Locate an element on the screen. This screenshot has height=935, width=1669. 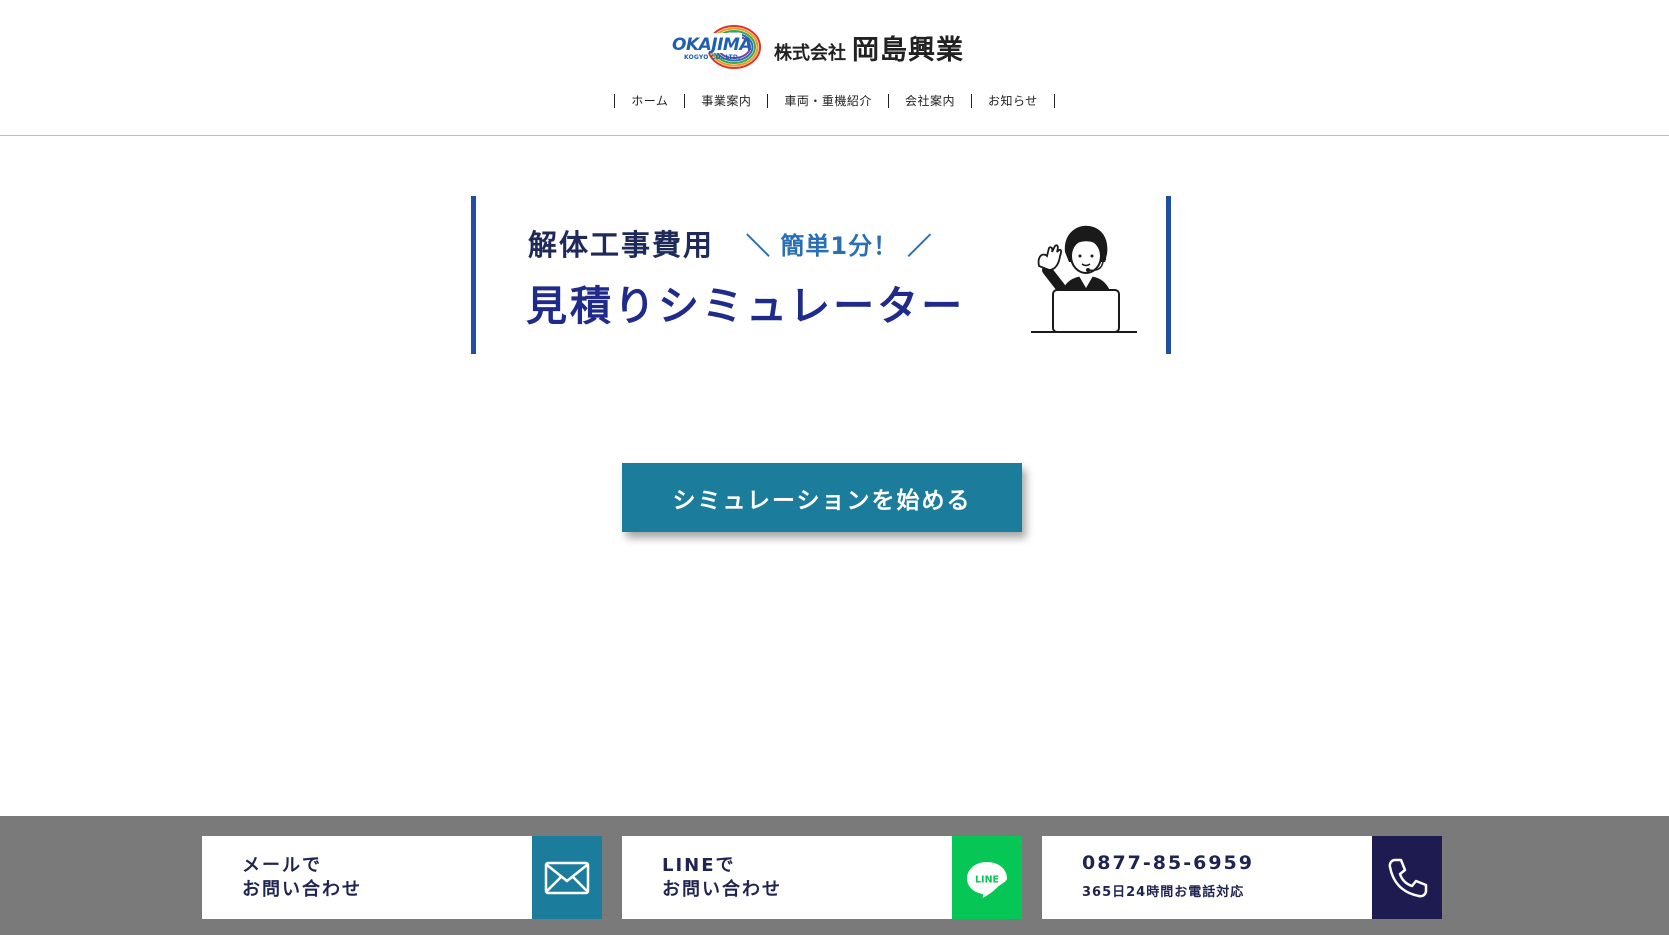
start-simulation-button: シミュレーションを始める is located at coordinates (822, 497).